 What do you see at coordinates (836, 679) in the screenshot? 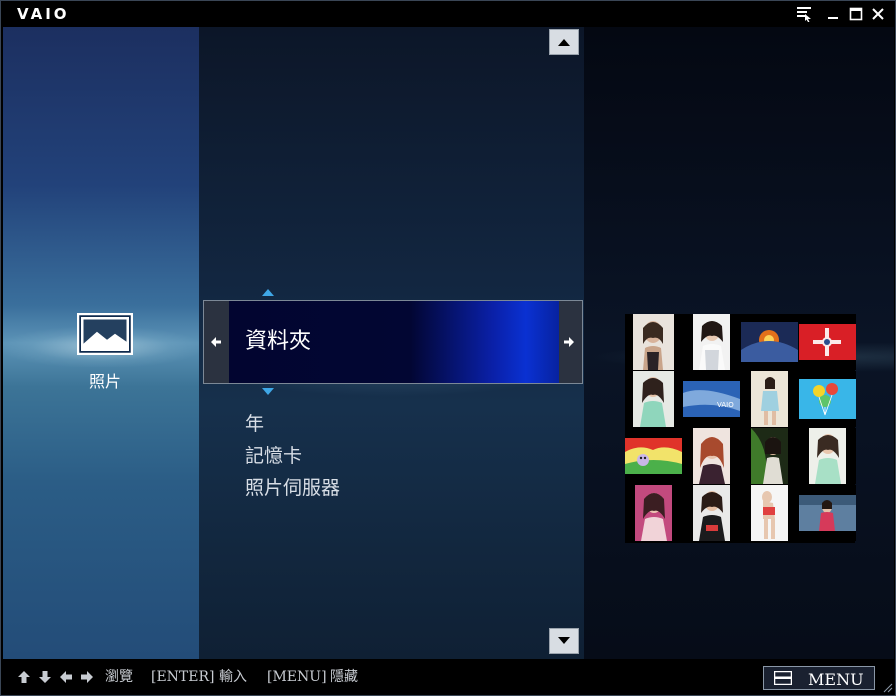
I see `menu-button-label: MENU` at bounding box center [836, 679].